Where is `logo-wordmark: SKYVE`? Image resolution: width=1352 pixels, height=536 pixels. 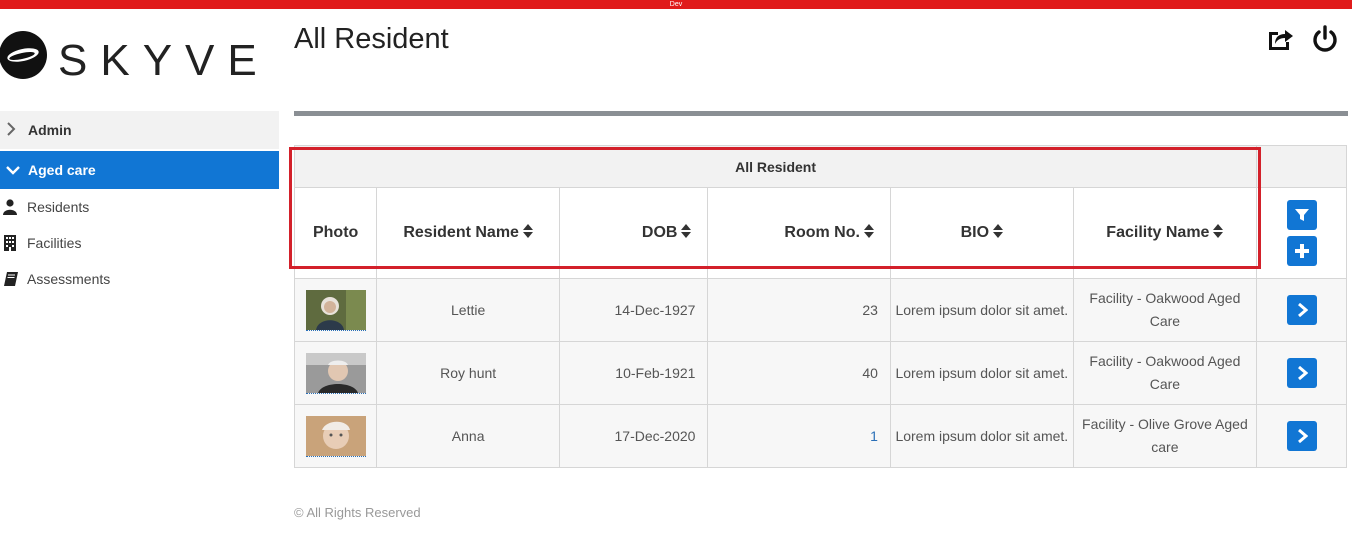 logo-wordmark: SKYVE is located at coordinates (164, 60).